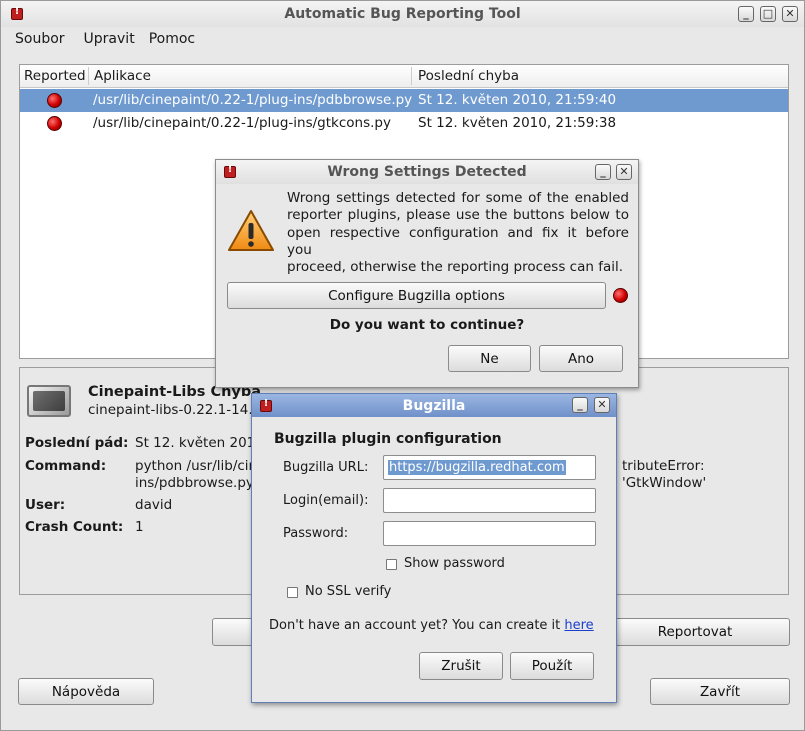 The image size is (805, 731). Describe the element at coordinates (663, 466) in the screenshot. I see `reason-line1: tributeError:` at that location.